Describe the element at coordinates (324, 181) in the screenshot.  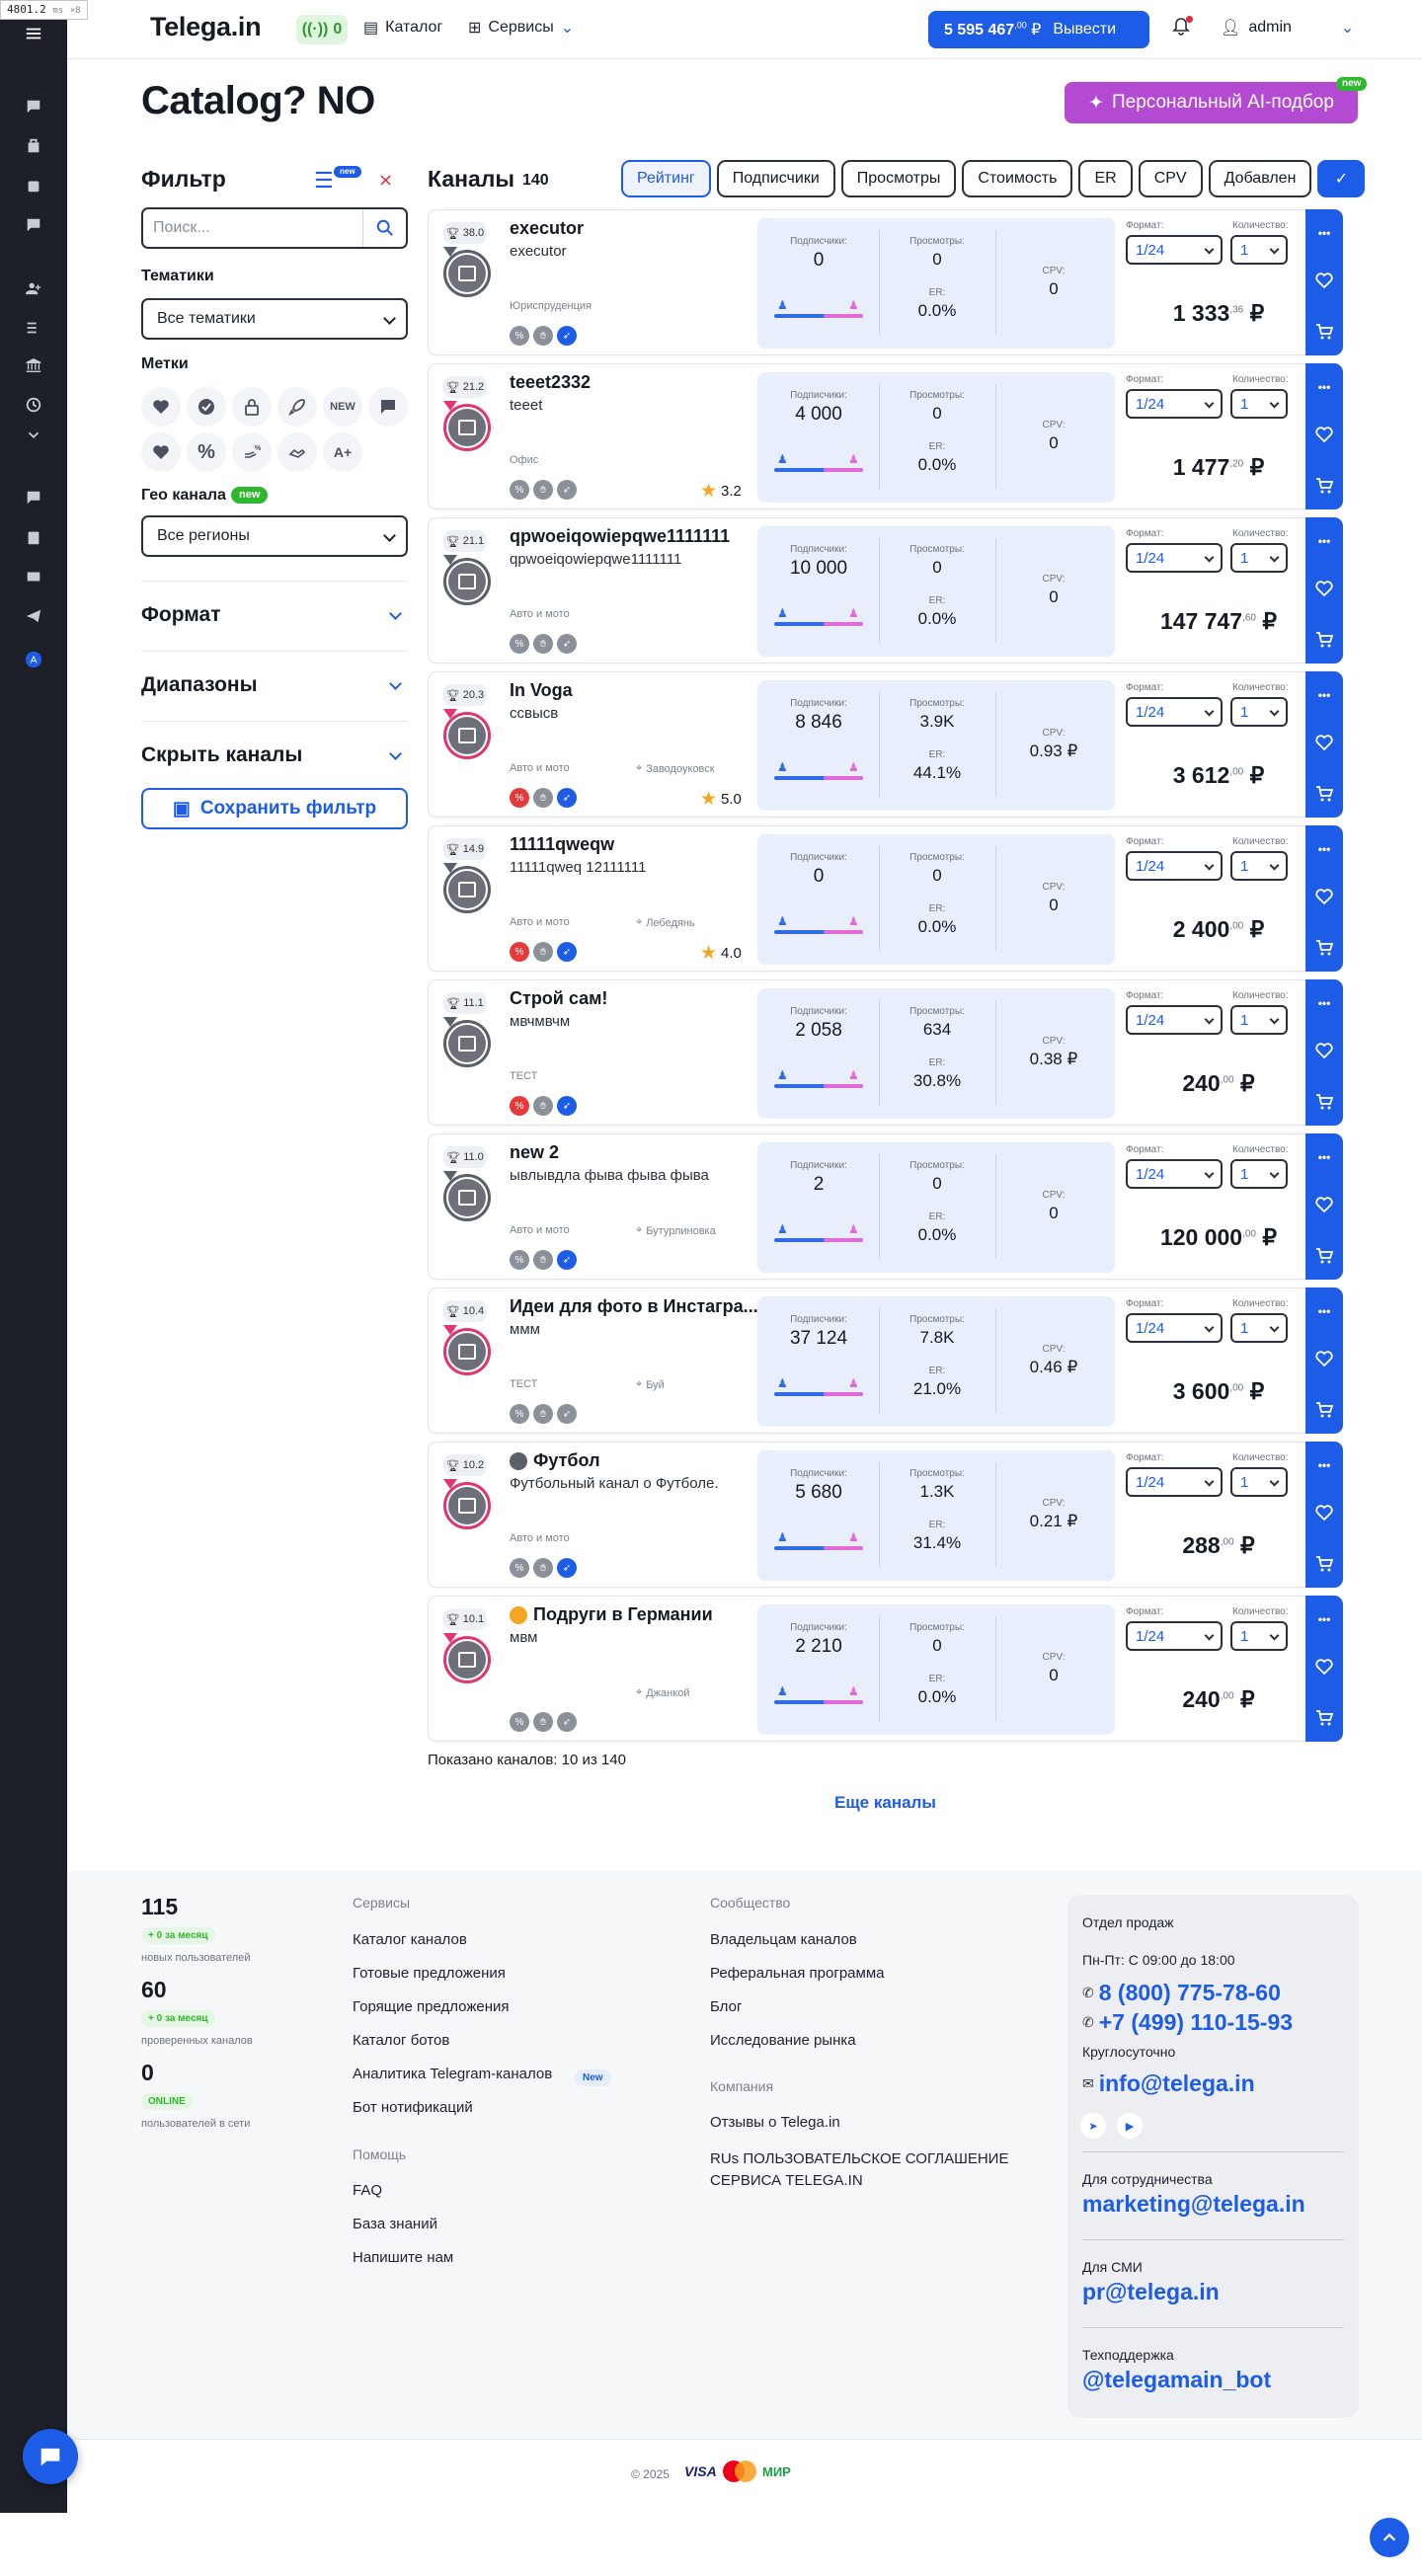
I see `sliders-icon: ☰` at that location.